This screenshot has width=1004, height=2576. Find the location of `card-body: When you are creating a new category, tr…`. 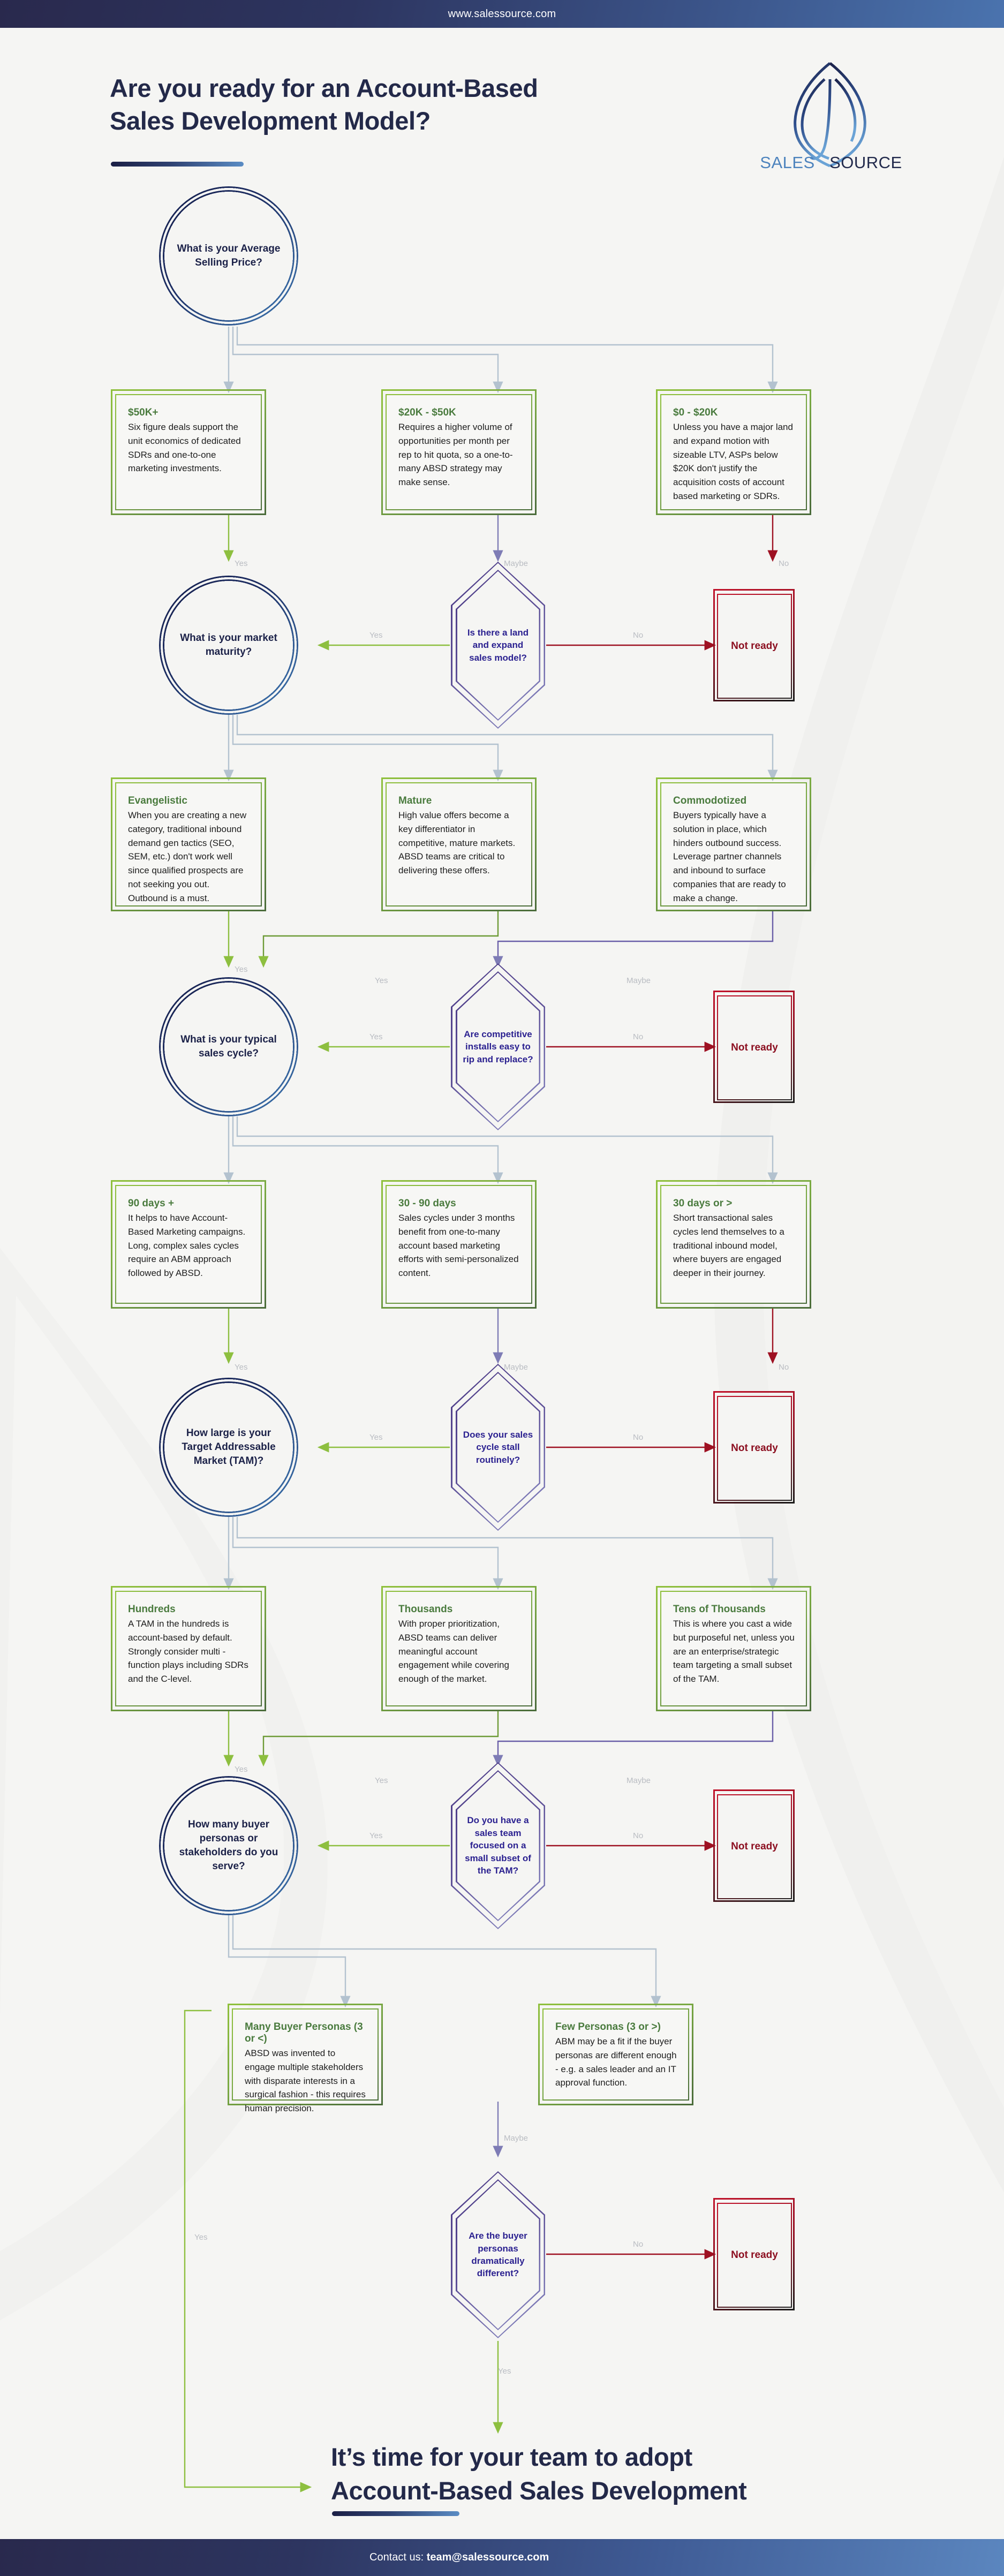

card-body: When you are creating a new category, tr… is located at coordinates (187, 856).